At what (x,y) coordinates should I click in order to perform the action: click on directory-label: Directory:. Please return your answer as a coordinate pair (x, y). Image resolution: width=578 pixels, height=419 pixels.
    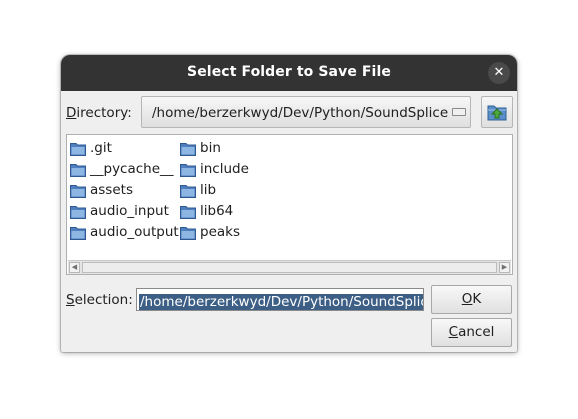
    Looking at the image, I should click on (99, 113).